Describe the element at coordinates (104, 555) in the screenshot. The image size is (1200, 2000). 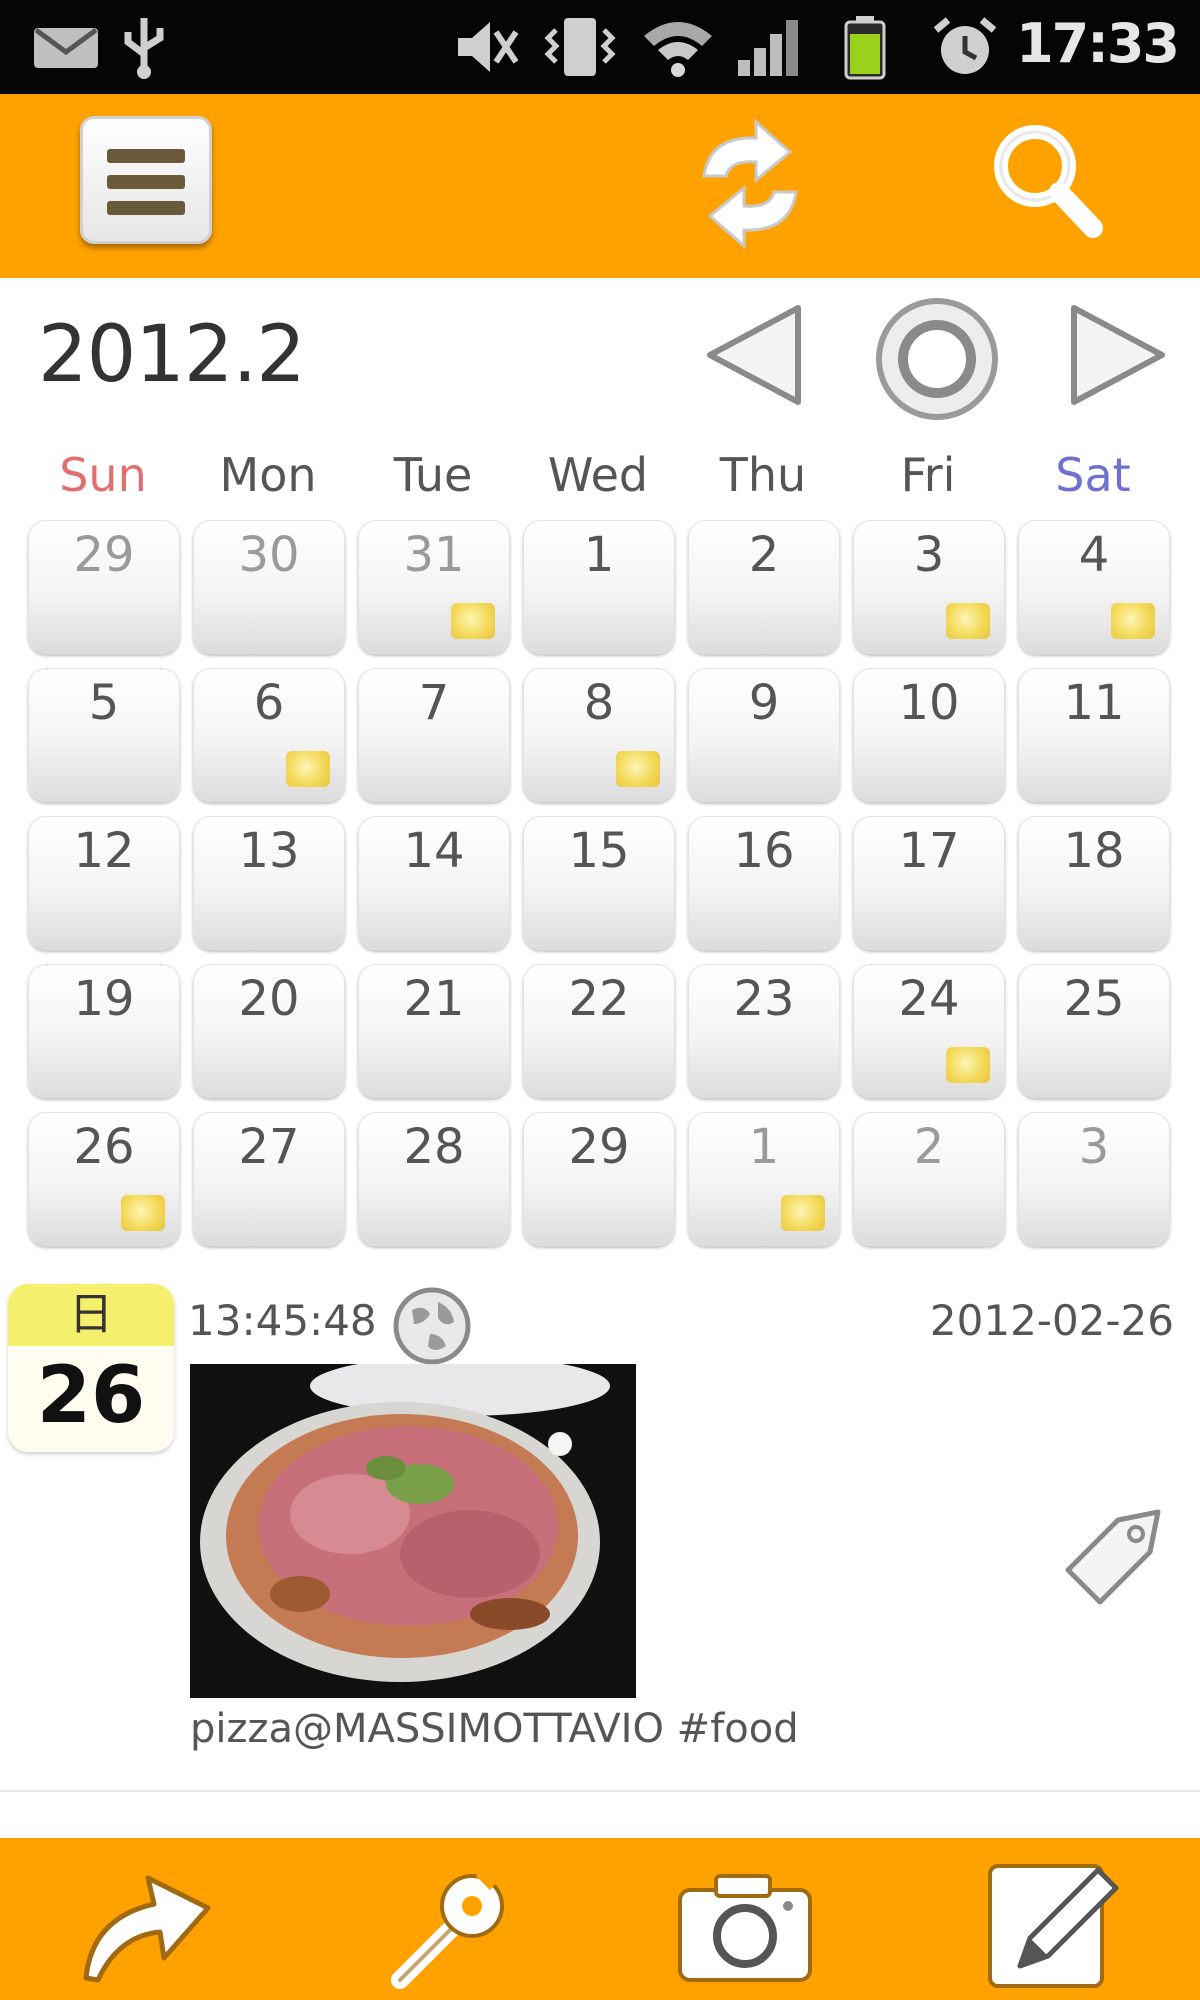
I see `day-number: 29` at that location.